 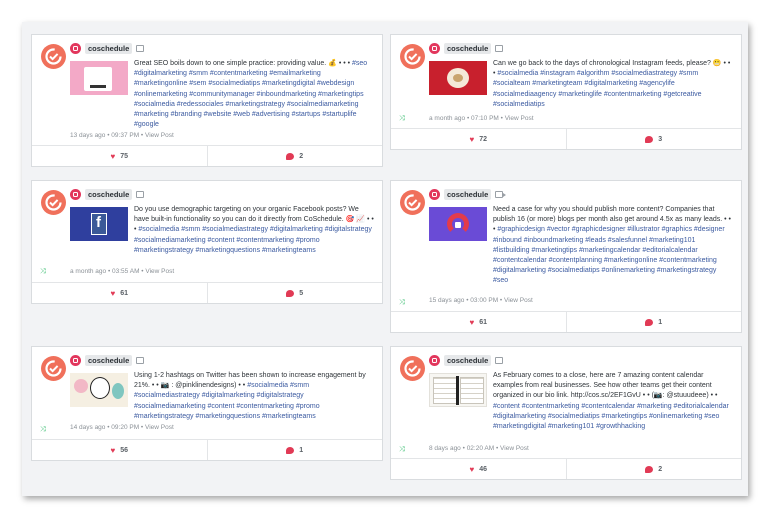 I want to click on likes-value: 72, so click(x=483, y=139).